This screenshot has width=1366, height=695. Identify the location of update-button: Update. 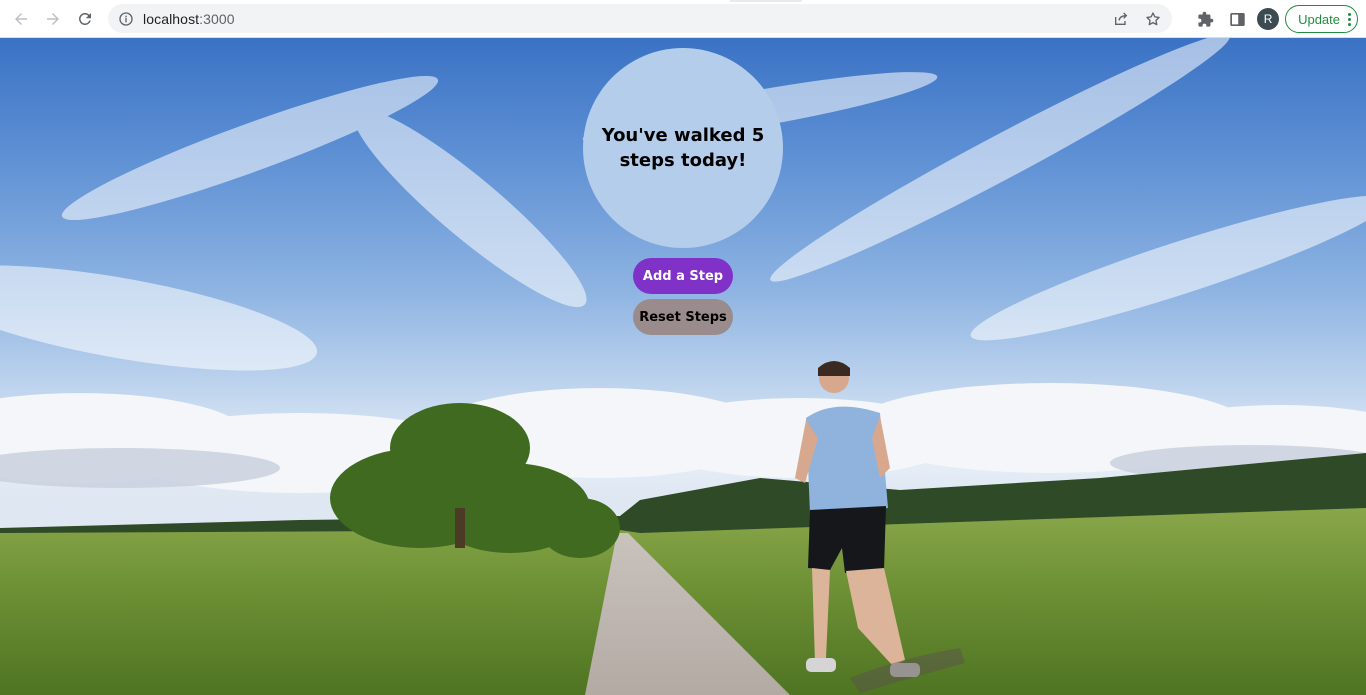
(1321, 19).